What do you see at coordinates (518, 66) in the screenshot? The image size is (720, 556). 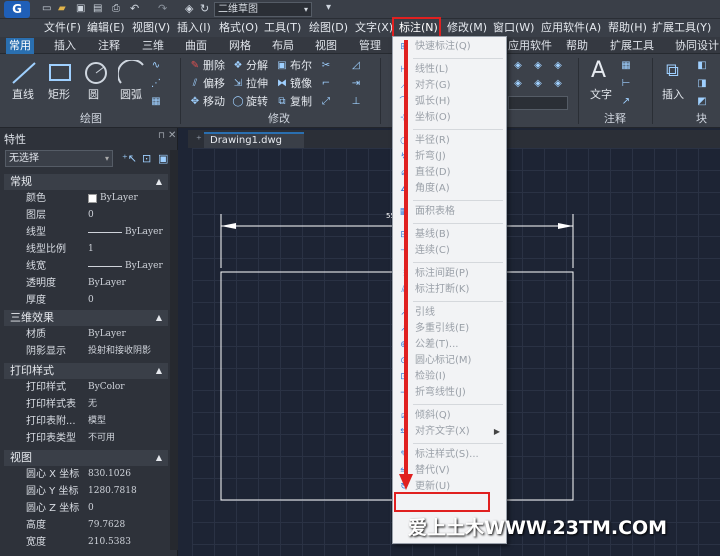 I see `layer-icon: ◈` at bounding box center [518, 66].